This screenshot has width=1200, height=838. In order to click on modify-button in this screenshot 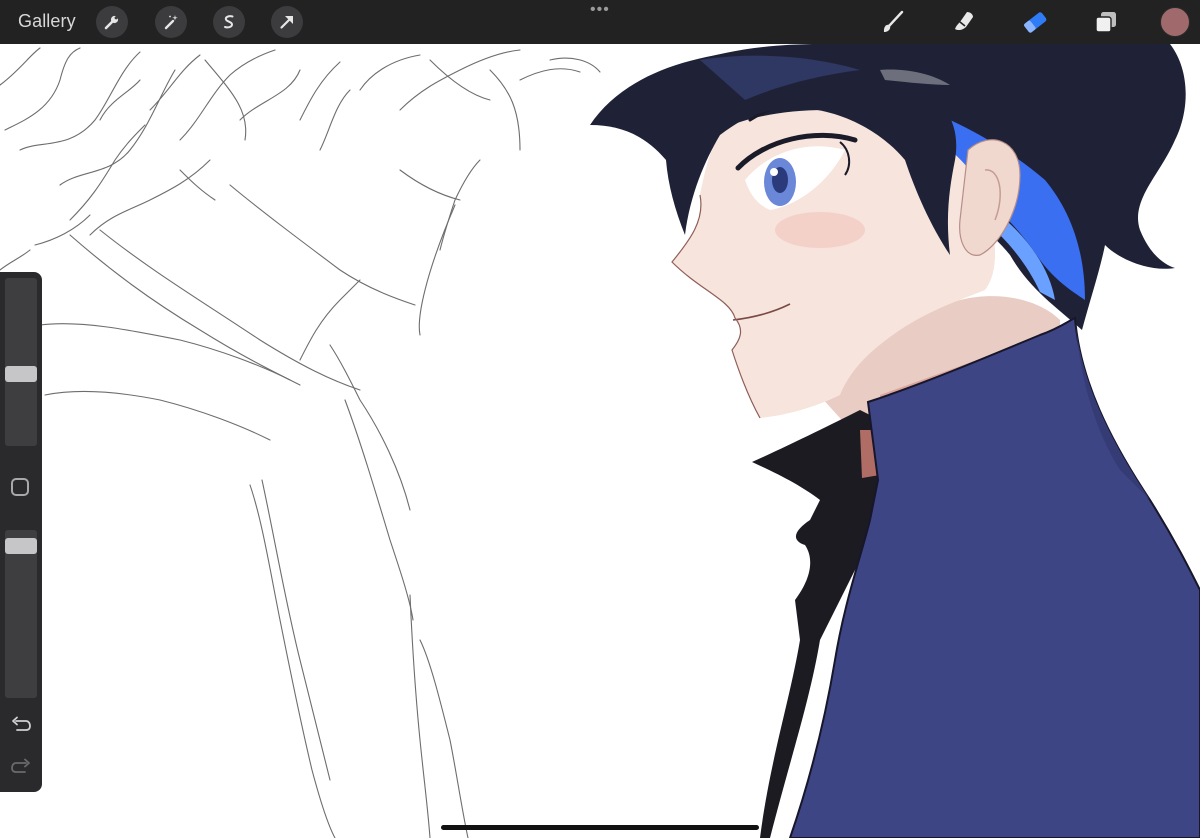, I will do `click(20, 487)`.